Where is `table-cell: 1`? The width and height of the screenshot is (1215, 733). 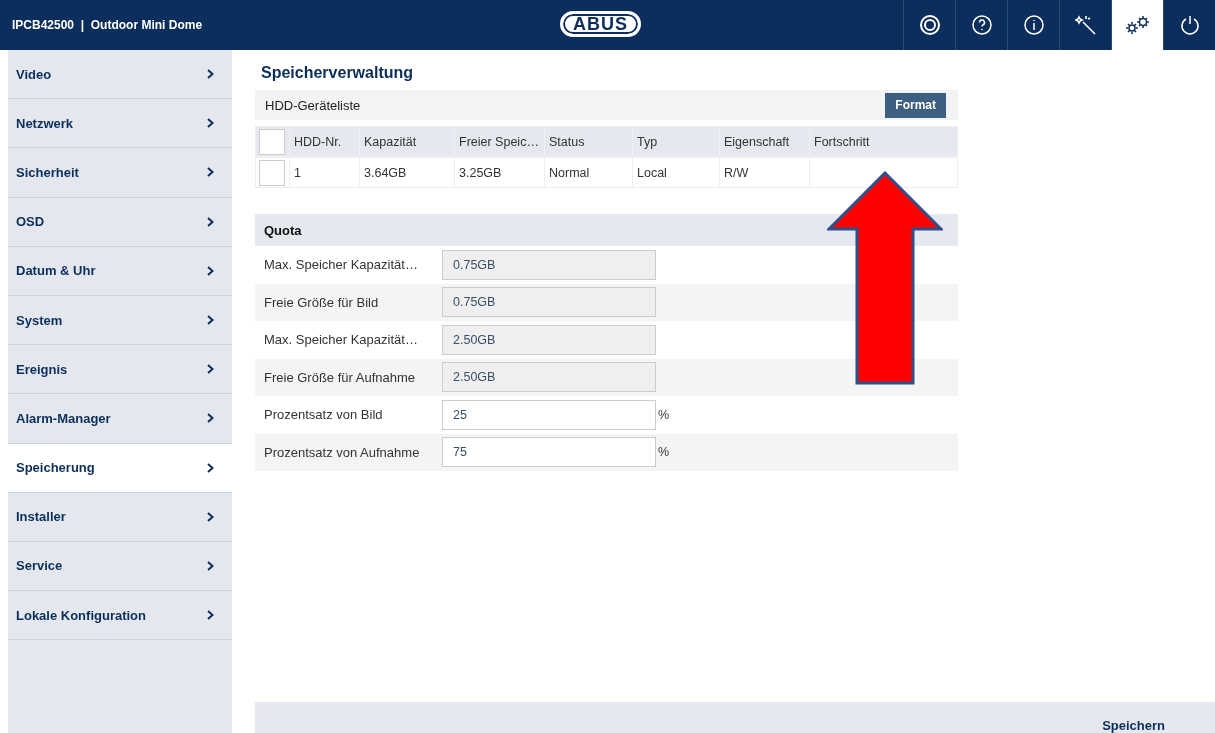
table-cell: 1 is located at coordinates (324, 172).